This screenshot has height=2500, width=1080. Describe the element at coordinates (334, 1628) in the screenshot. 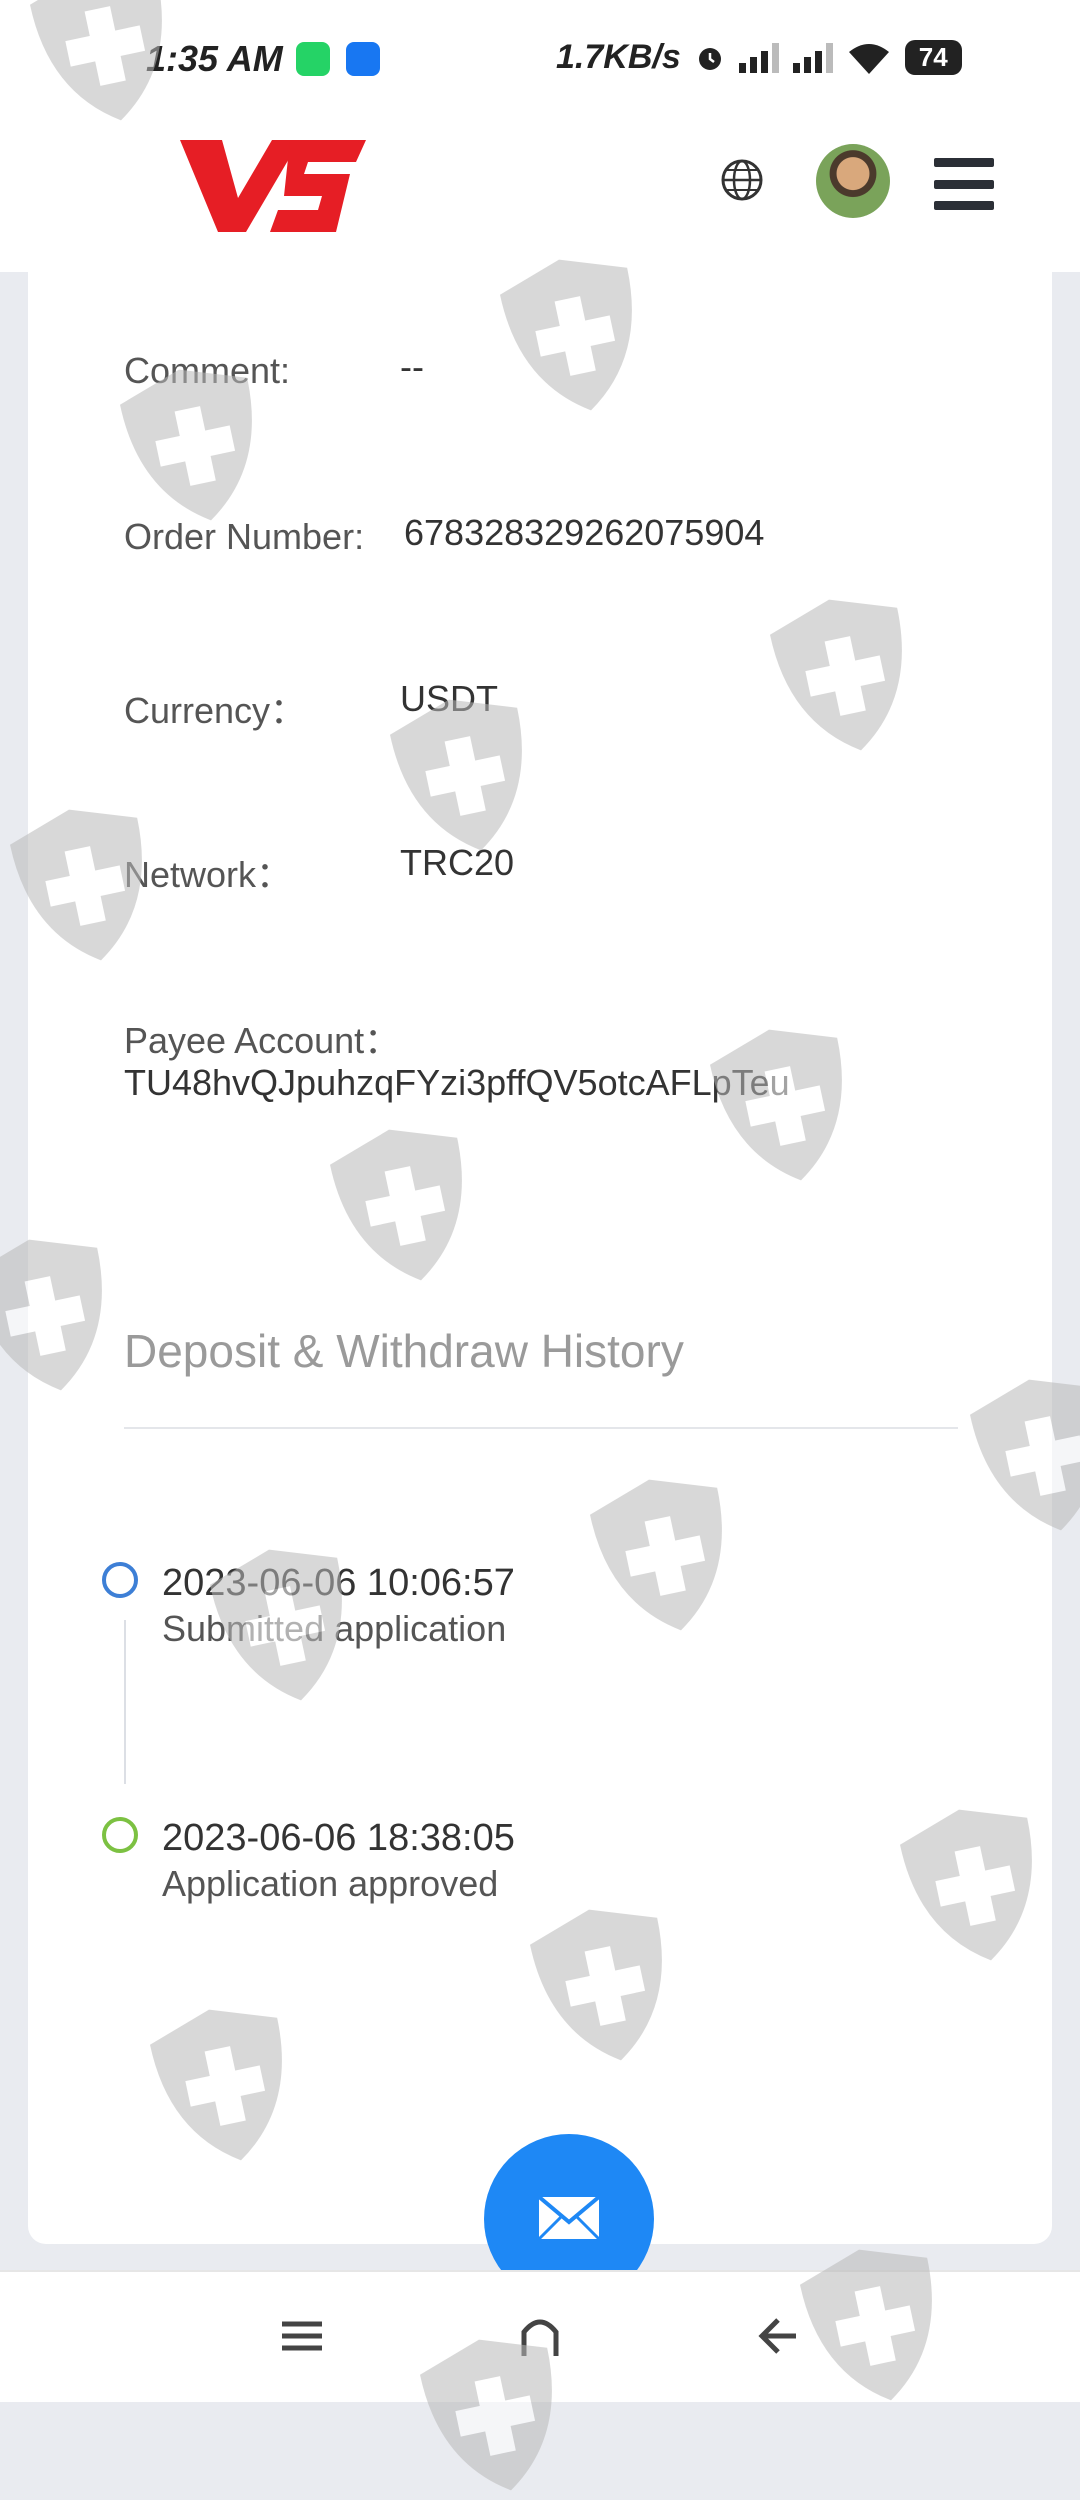

I see `history-item-text: Submitted application` at that location.